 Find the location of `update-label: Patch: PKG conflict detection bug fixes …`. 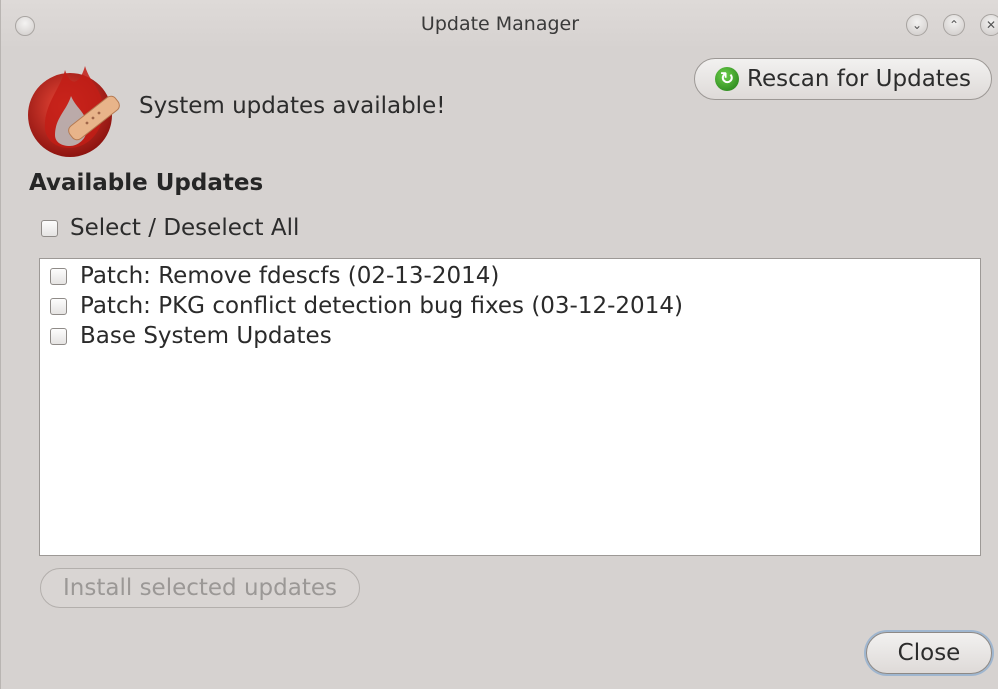

update-label: Patch: PKG conflict detection bug fixes … is located at coordinates (381, 306).